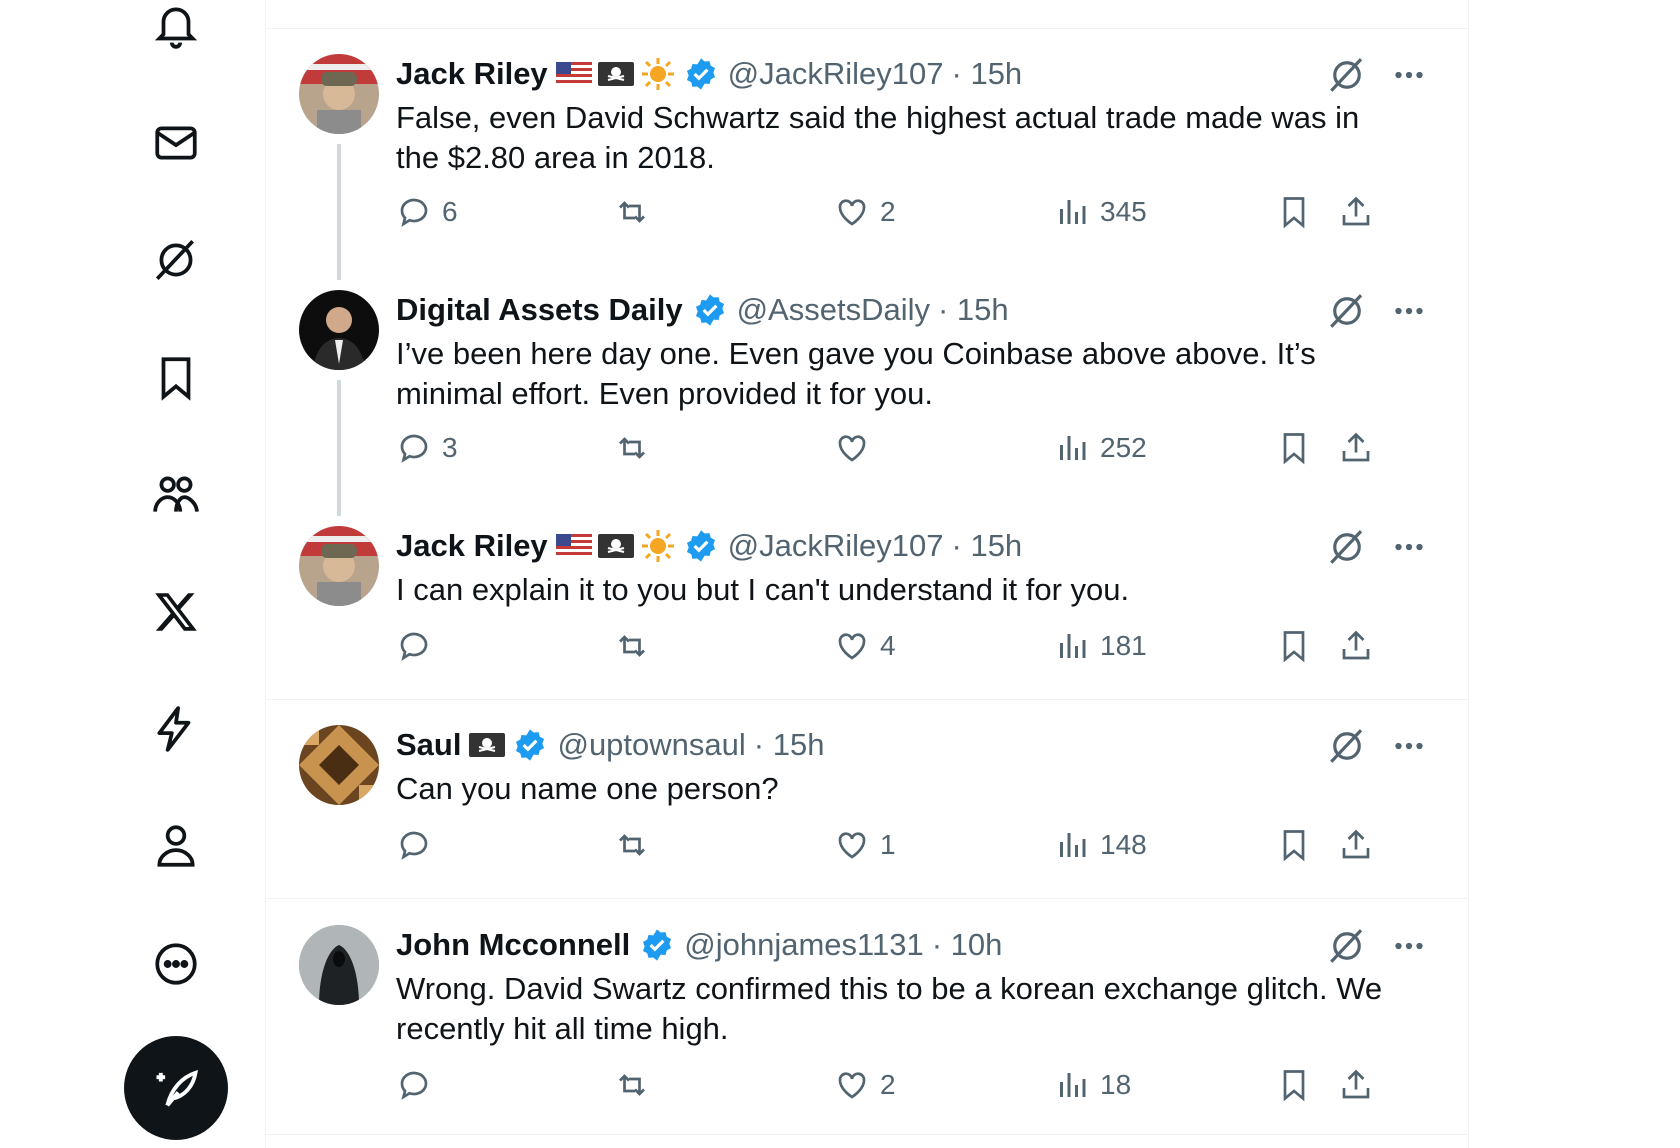 This screenshot has height=1148, width=1680. What do you see at coordinates (888, 211) in the screenshot?
I see `like-count: 2` at bounding box center [888, 211].